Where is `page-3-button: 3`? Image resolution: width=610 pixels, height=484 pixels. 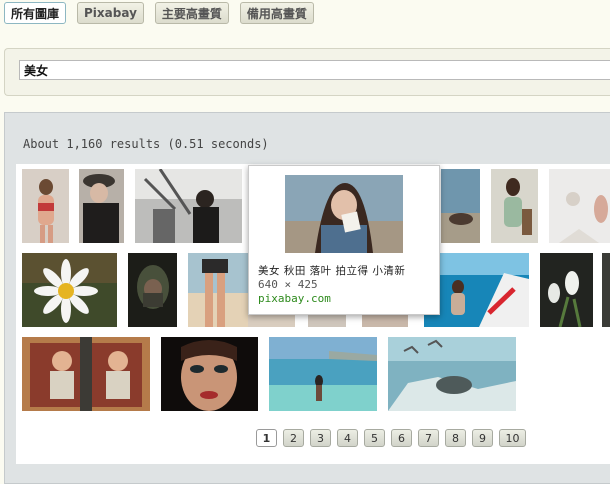 page-3-button: 3 is located at coordinates (320, 438).